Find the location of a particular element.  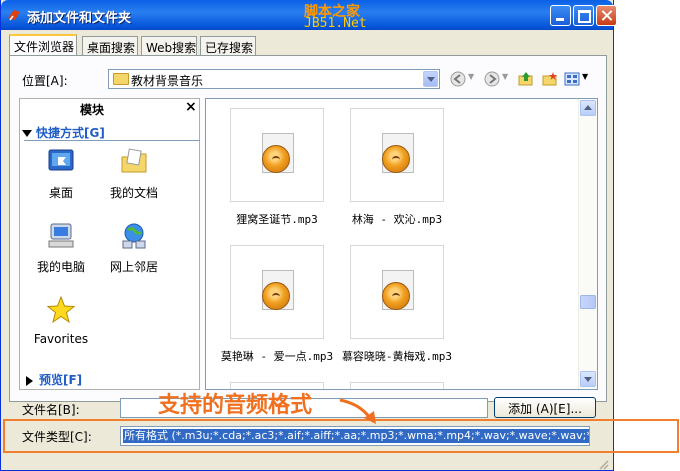

shortcut-network-label: 网上邻居 is located at coordinates (133, 267).